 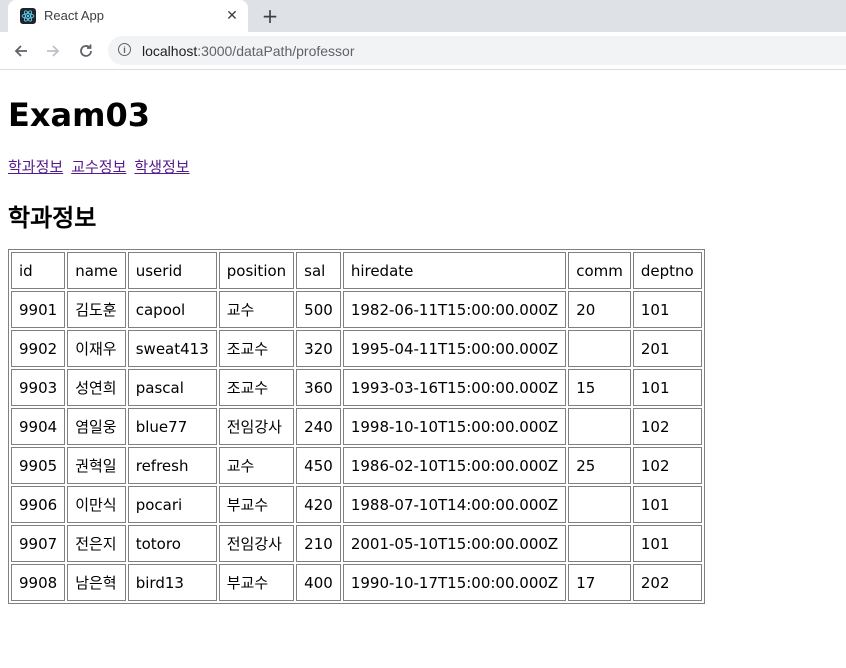 I want to click on reload-icon, so click(x=86, y=51).